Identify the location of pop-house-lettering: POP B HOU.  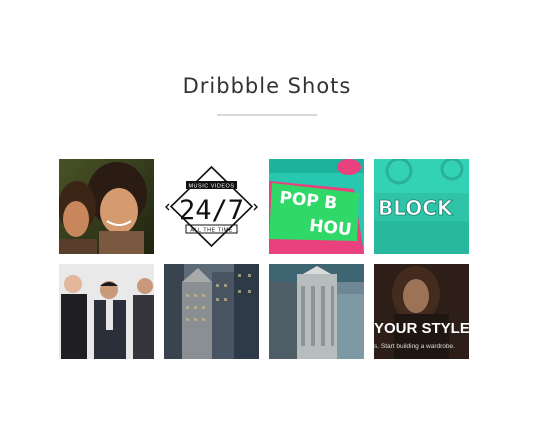
(316, 206).